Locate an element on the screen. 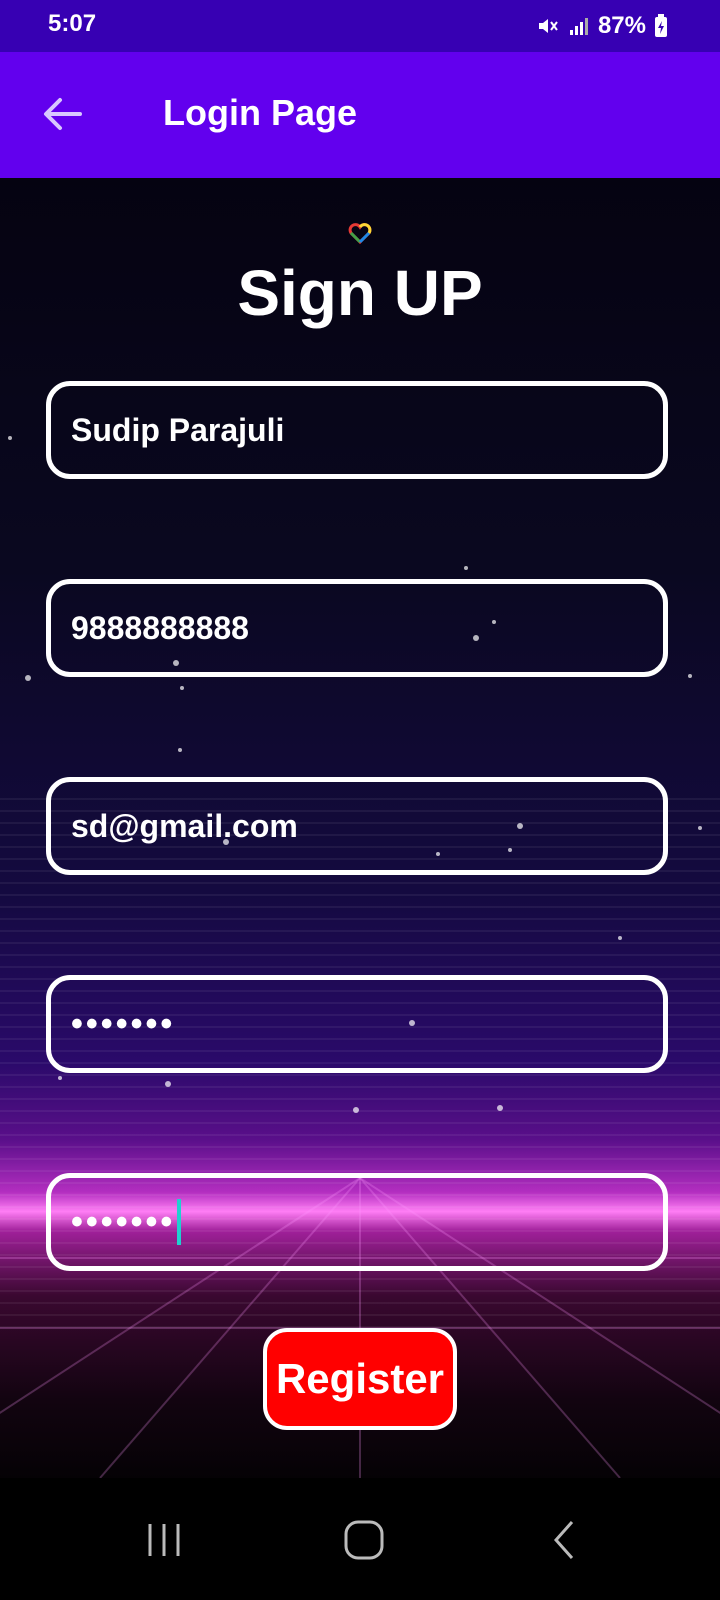 The height and width of the screenshot is (1600, 720). recent-apps-button is located at coordinates (164, 1540).